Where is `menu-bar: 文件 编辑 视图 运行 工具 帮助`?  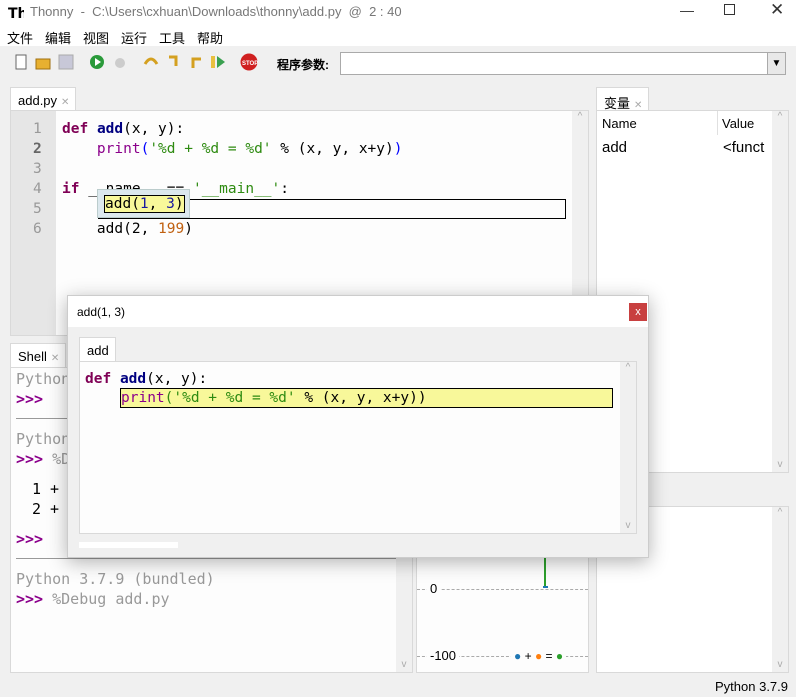
menu-bar: 文件 编辑 视图 运行 工具 帮助 is located at coordinates (398, 35).